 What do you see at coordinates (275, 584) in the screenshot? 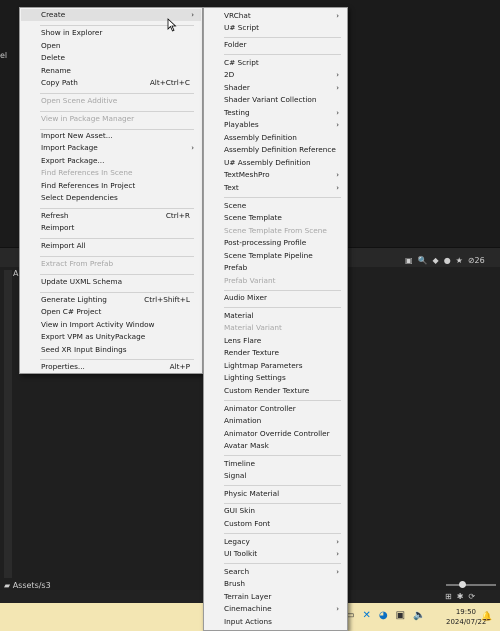
I see `submenu-item-brush: Brush` at bounding box center [275, 584].